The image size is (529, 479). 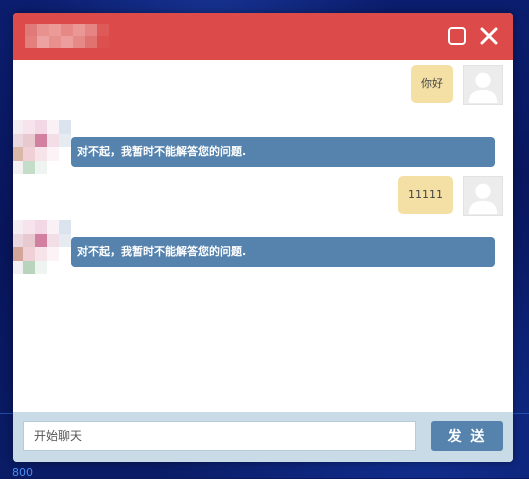 I want to click on composer-bar: 发 送, so click(x=263, y=437).